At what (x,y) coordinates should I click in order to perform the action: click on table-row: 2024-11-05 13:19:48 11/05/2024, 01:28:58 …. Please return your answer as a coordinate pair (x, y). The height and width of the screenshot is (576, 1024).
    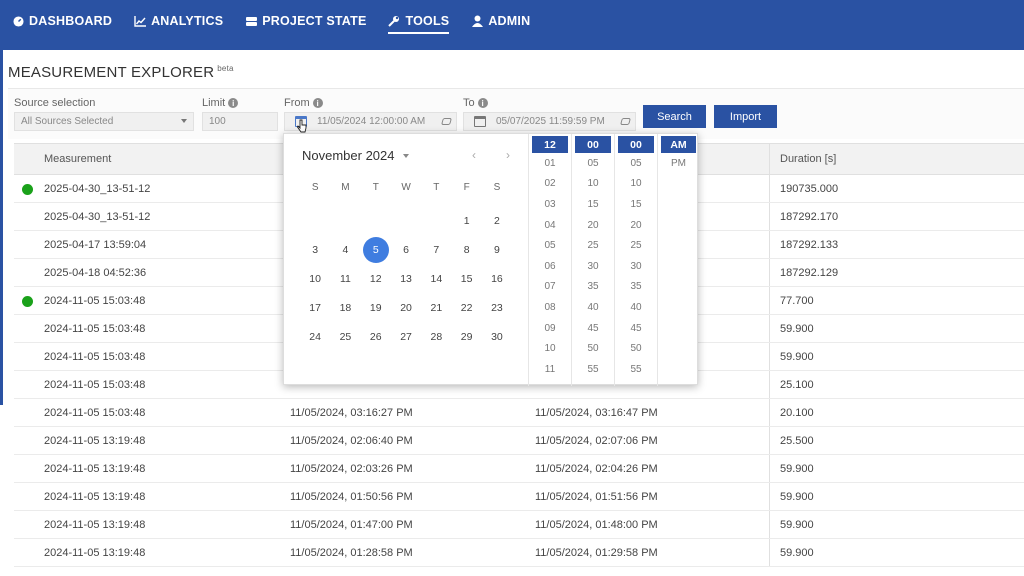
    Looking at the image, I should click on (519, 553).